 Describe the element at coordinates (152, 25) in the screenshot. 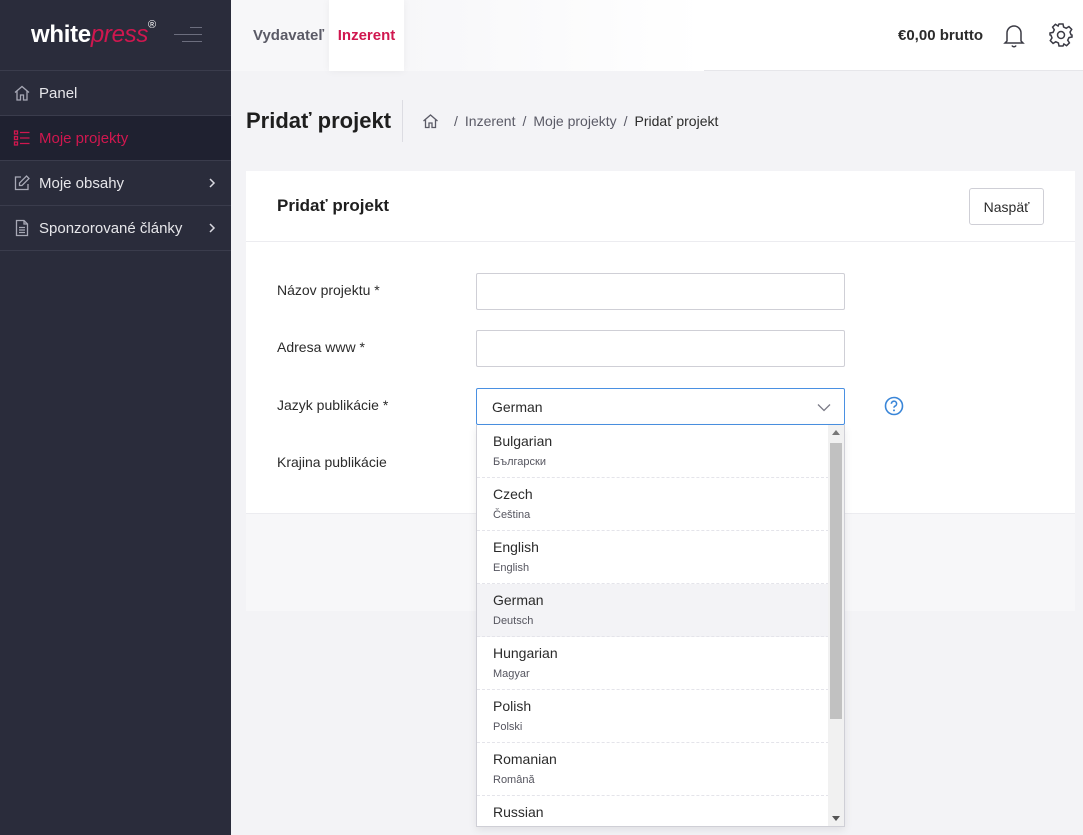

I see `logo-registered-mark: ®` at that location.